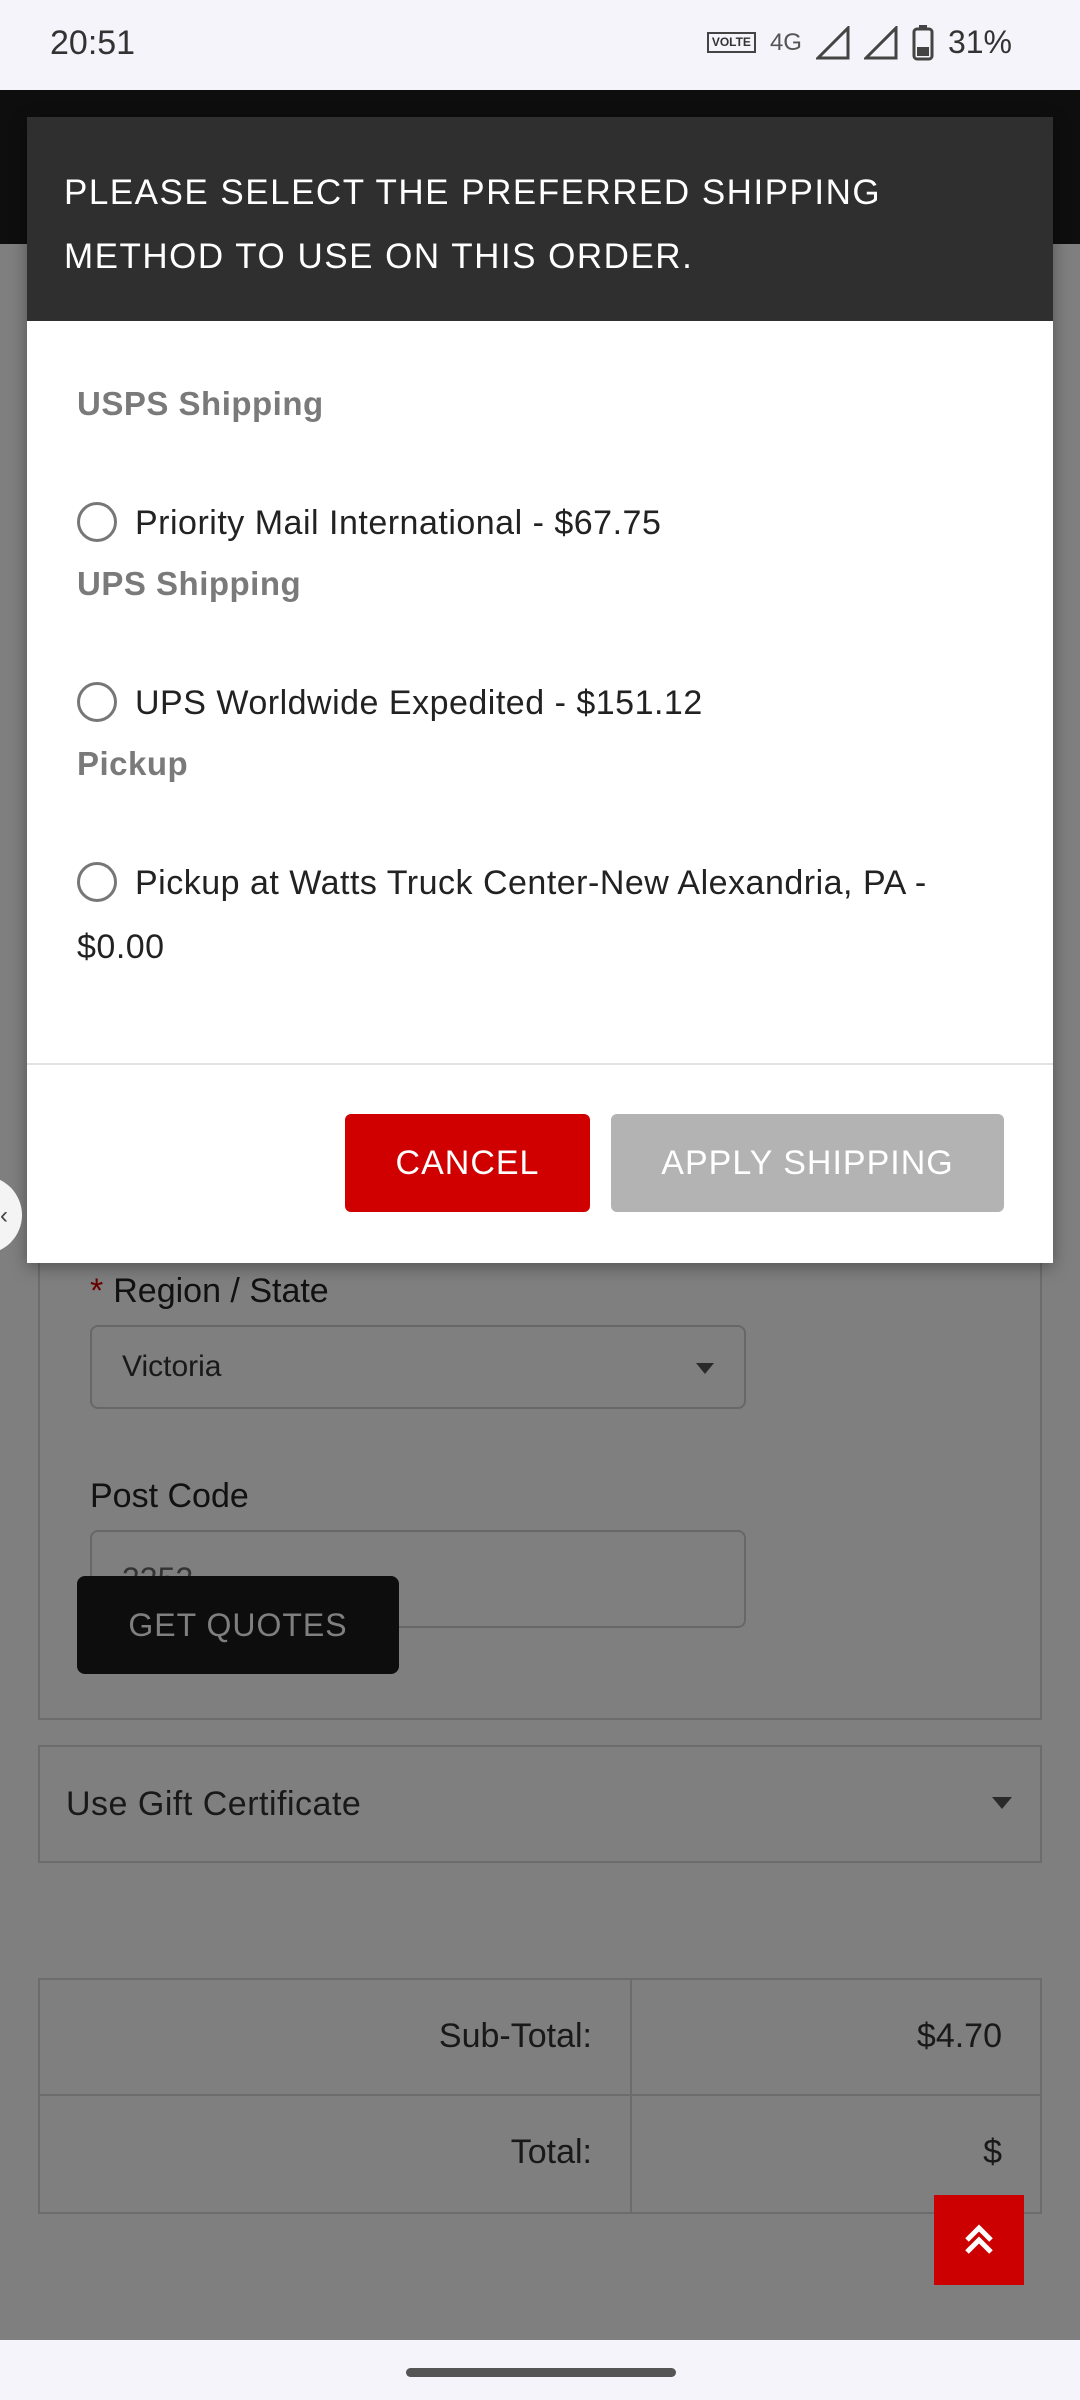 The image size is (1080, 2400). What do you see at coordinates (4, 1215) in the screenshot?
I see `chevron-left-icon: ‹` at bounding box center [4, 1215].